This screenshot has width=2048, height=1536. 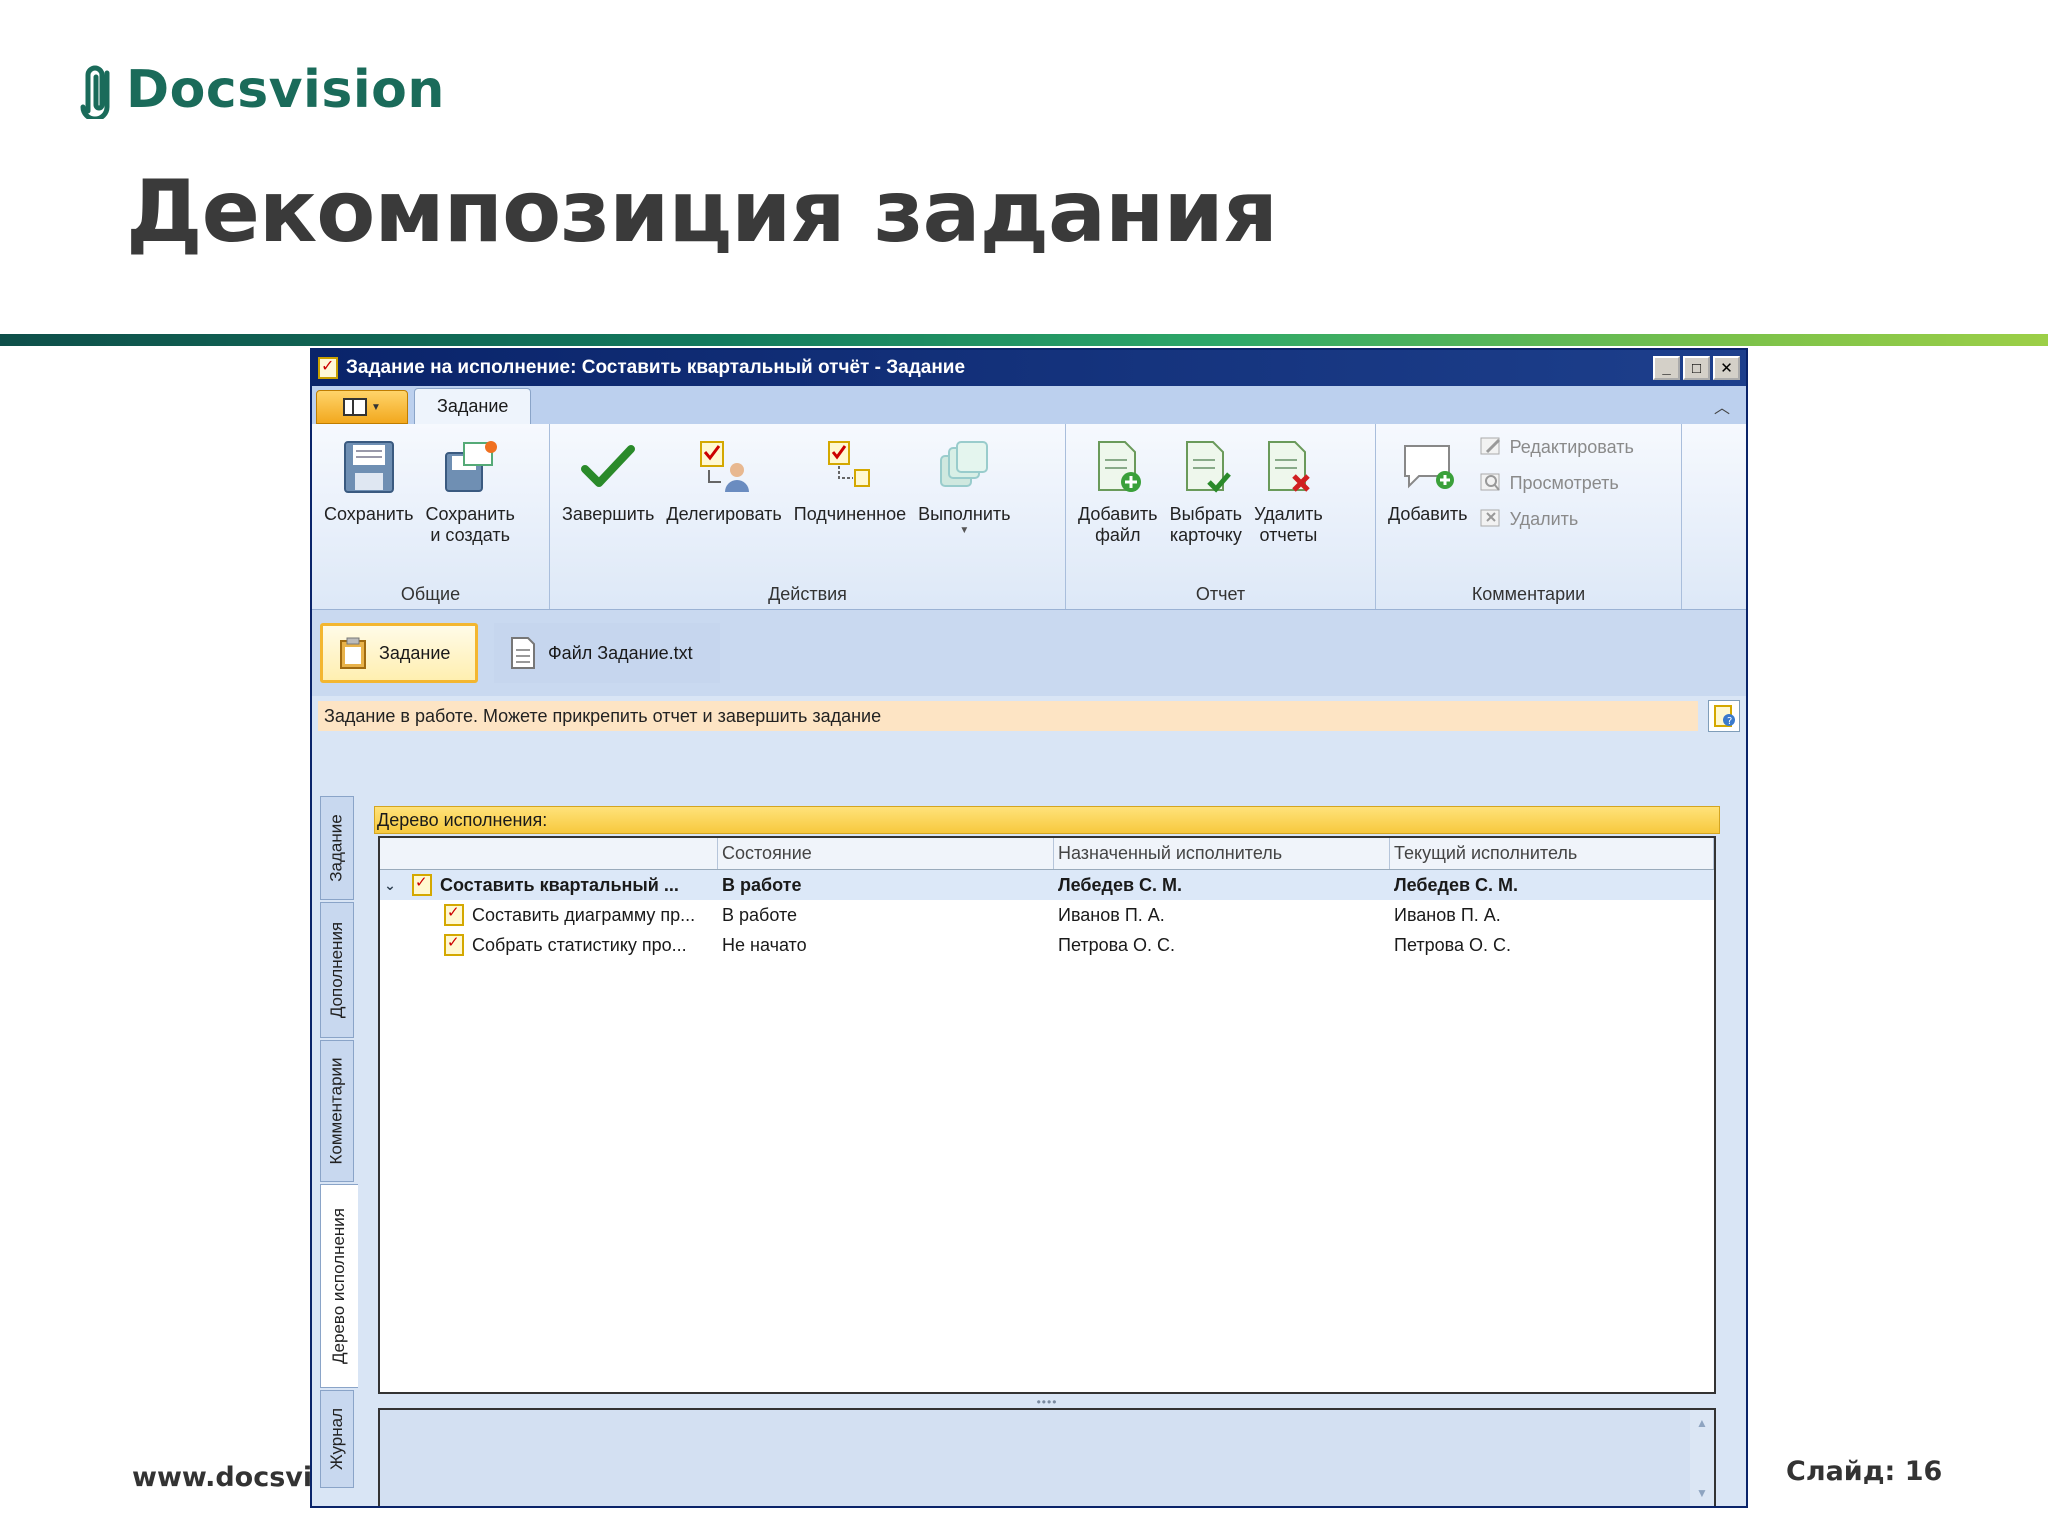 I want to click on clipboard-icon, so click(x=353, y=653).